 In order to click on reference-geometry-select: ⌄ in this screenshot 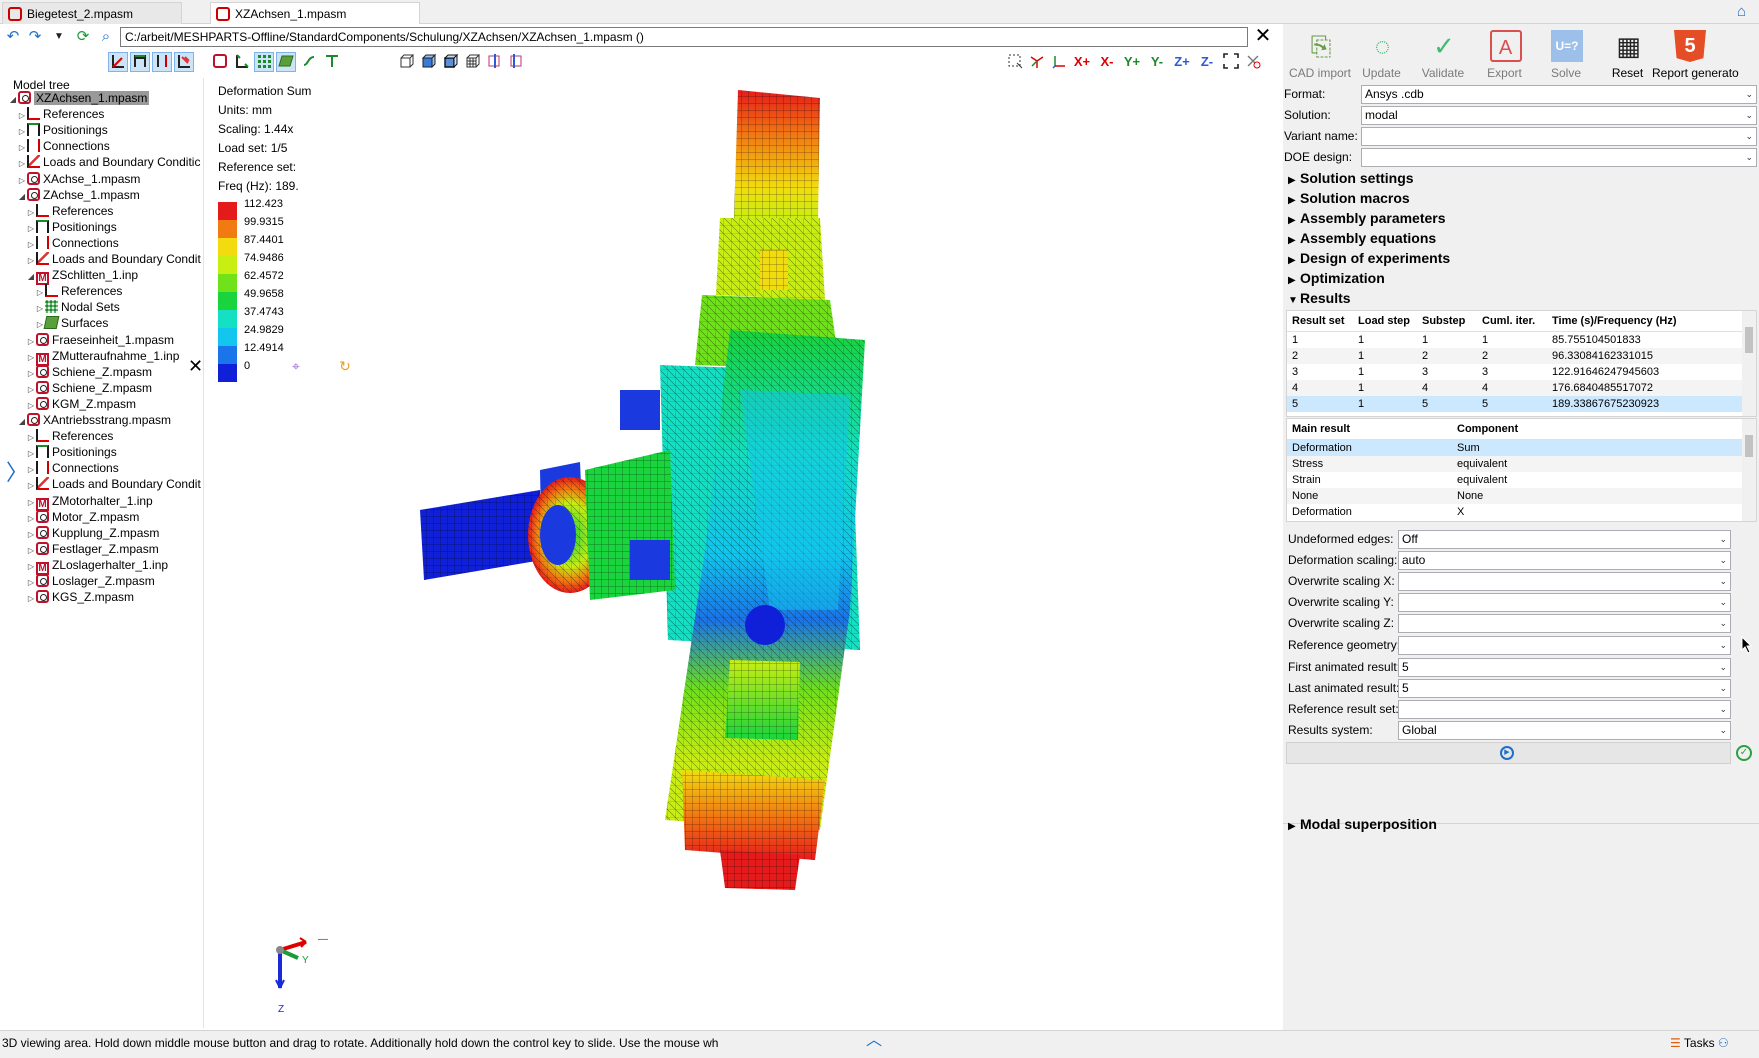, I will do `click(1564, 645)`.